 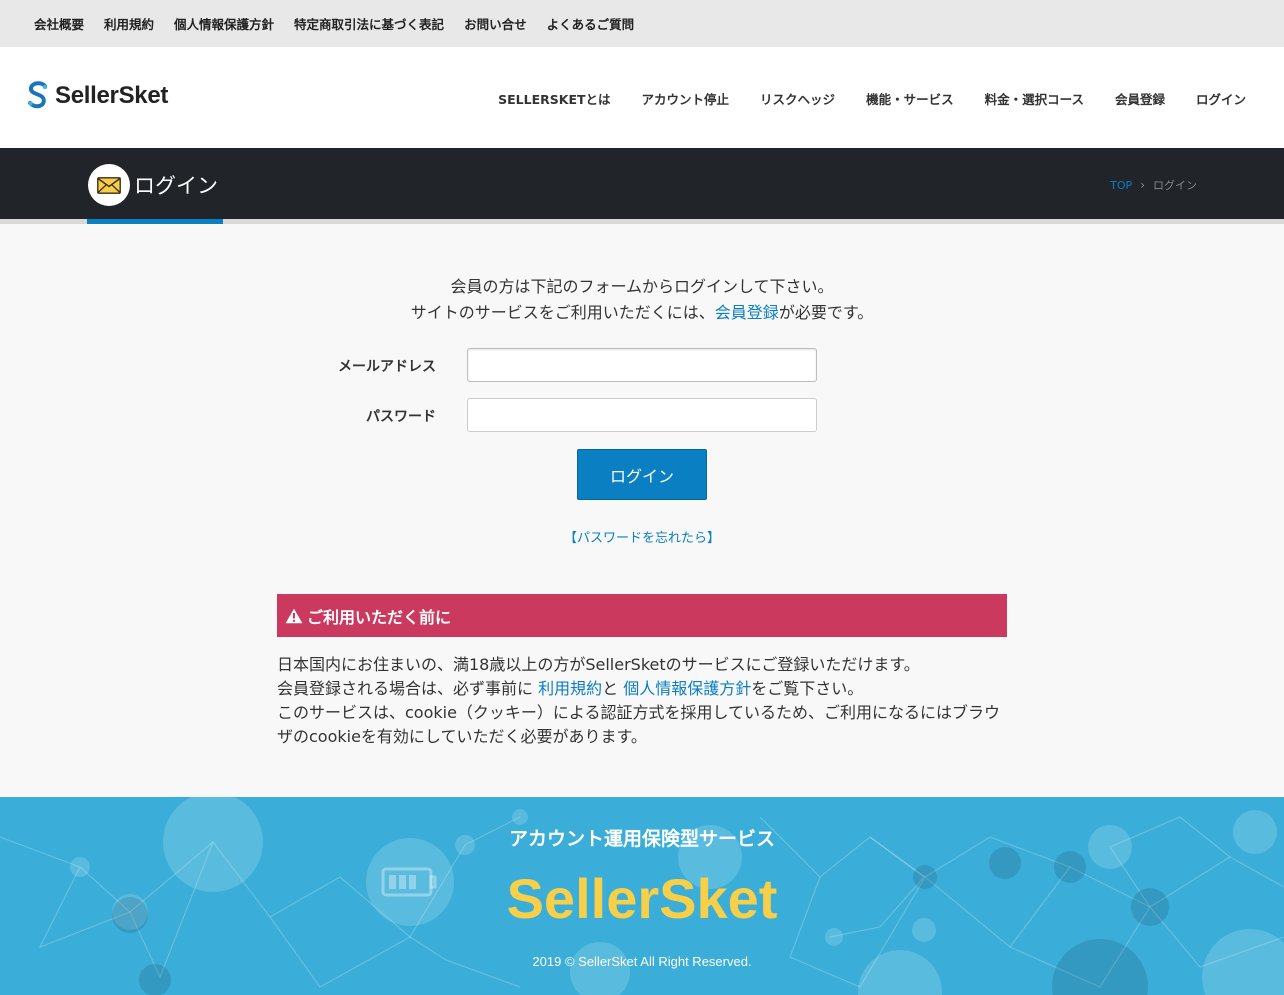 What do you see at coordinates (112, 95) in the screenshot?
I see `logo-text: SellerSket` at bounding box center [112, 95].